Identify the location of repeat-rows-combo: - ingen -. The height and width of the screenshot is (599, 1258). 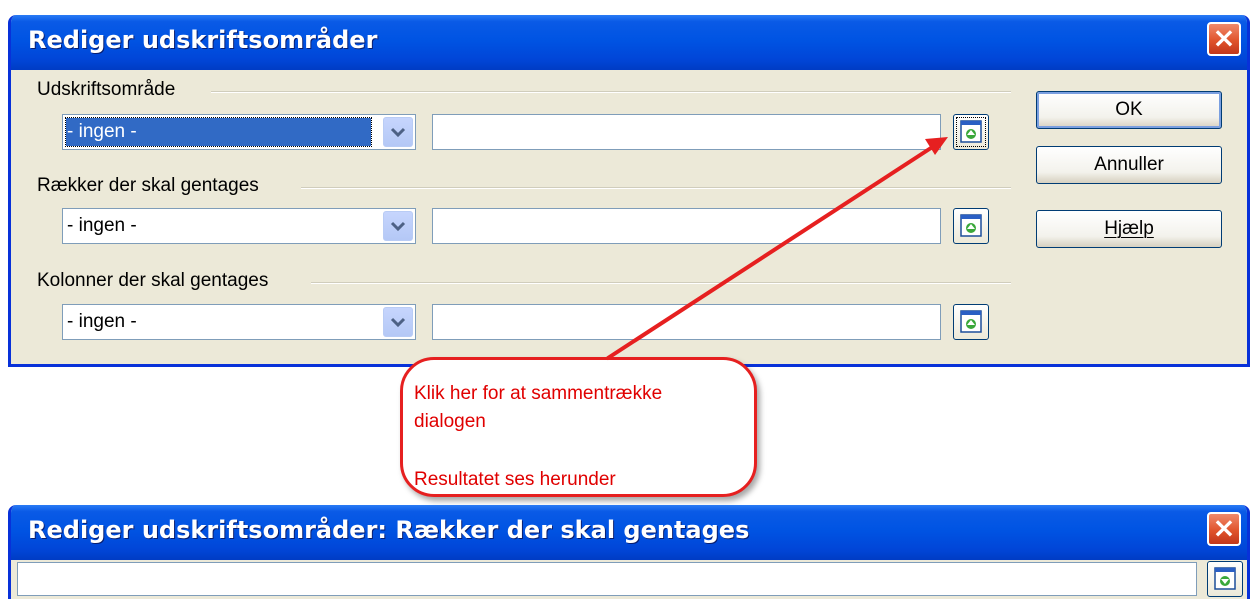
(239, 226).